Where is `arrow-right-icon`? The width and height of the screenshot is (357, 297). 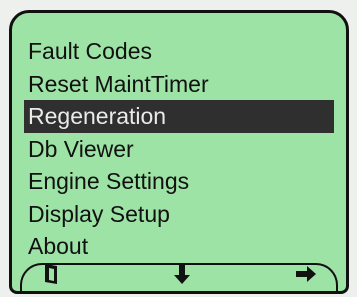
arrow-right-icon is located at coordinates (306, 274).